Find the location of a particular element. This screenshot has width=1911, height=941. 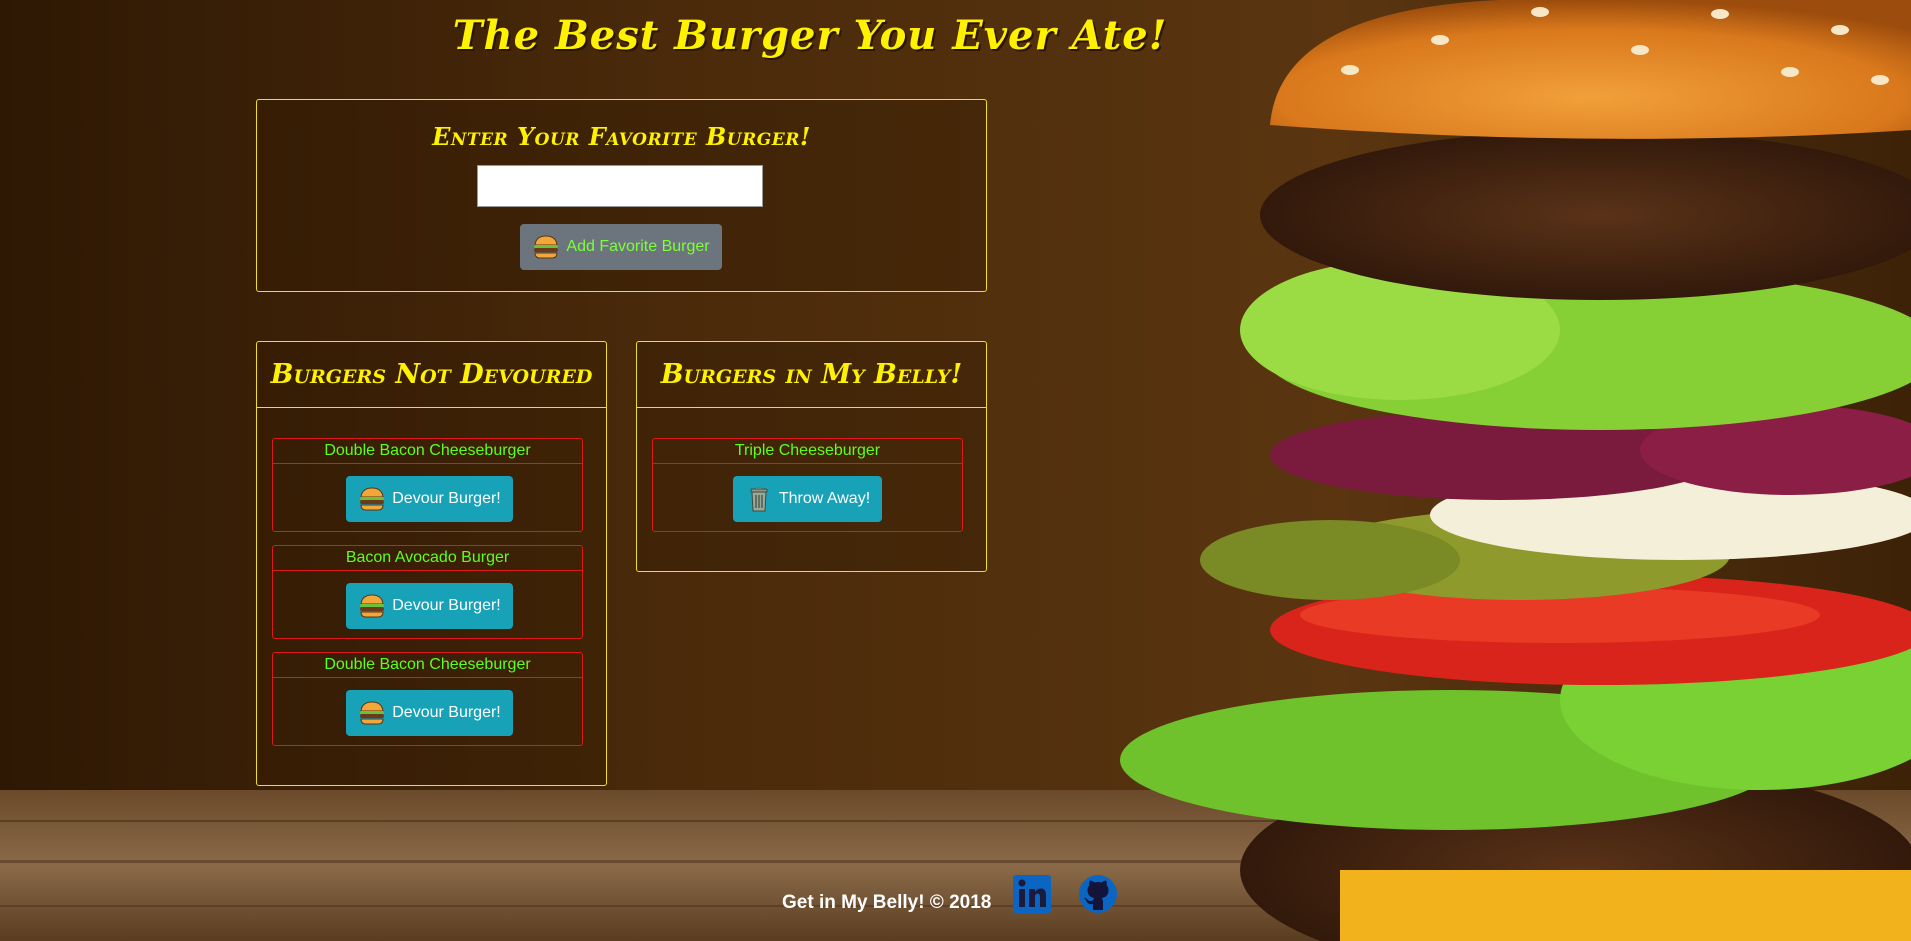

page-title: The Best Burger You Ever Ate! is located at coordinates (810, 35).